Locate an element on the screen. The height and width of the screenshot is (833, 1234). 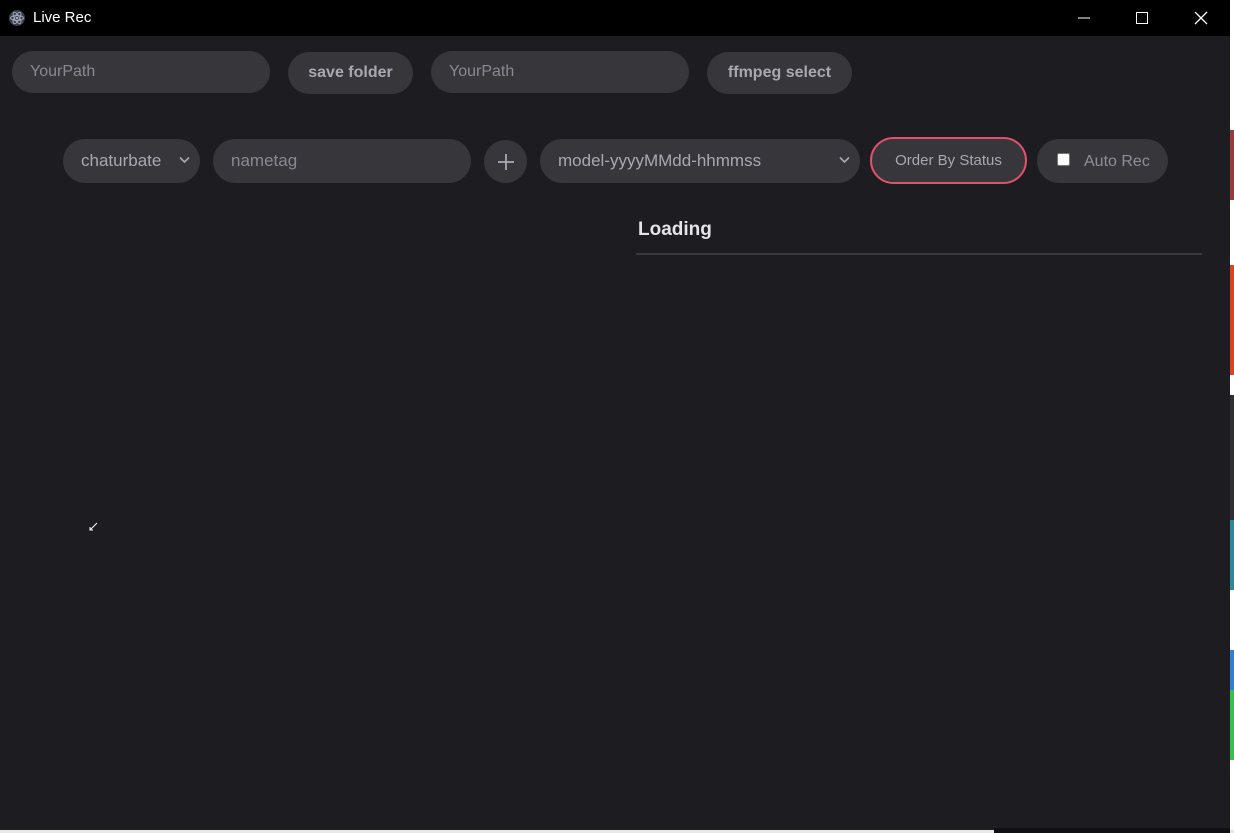
close-icon is located at coordinates (1201, 18).